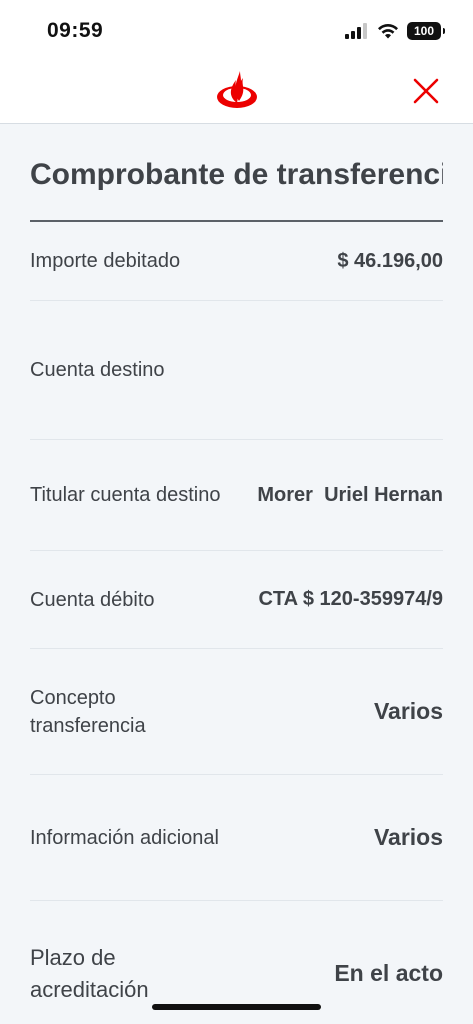  What do you see at coordinates (236, 838) in the screenshot?
I see `detail-row-informacion: Información adicional Varios` at bounding box center [236, 838].